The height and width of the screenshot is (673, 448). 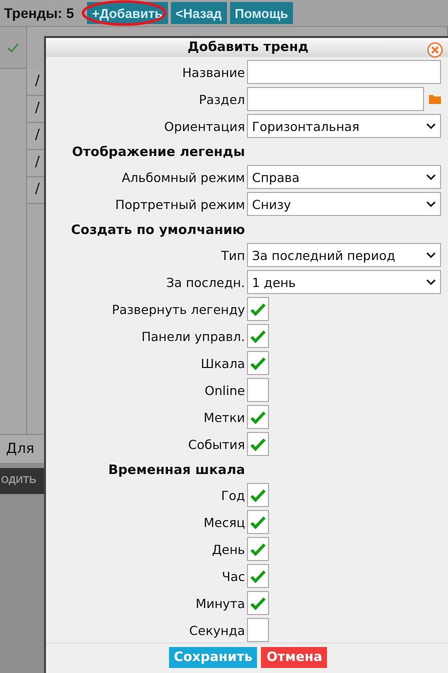 I want to click on select-field: Снизу, so click(x=344, y=204).